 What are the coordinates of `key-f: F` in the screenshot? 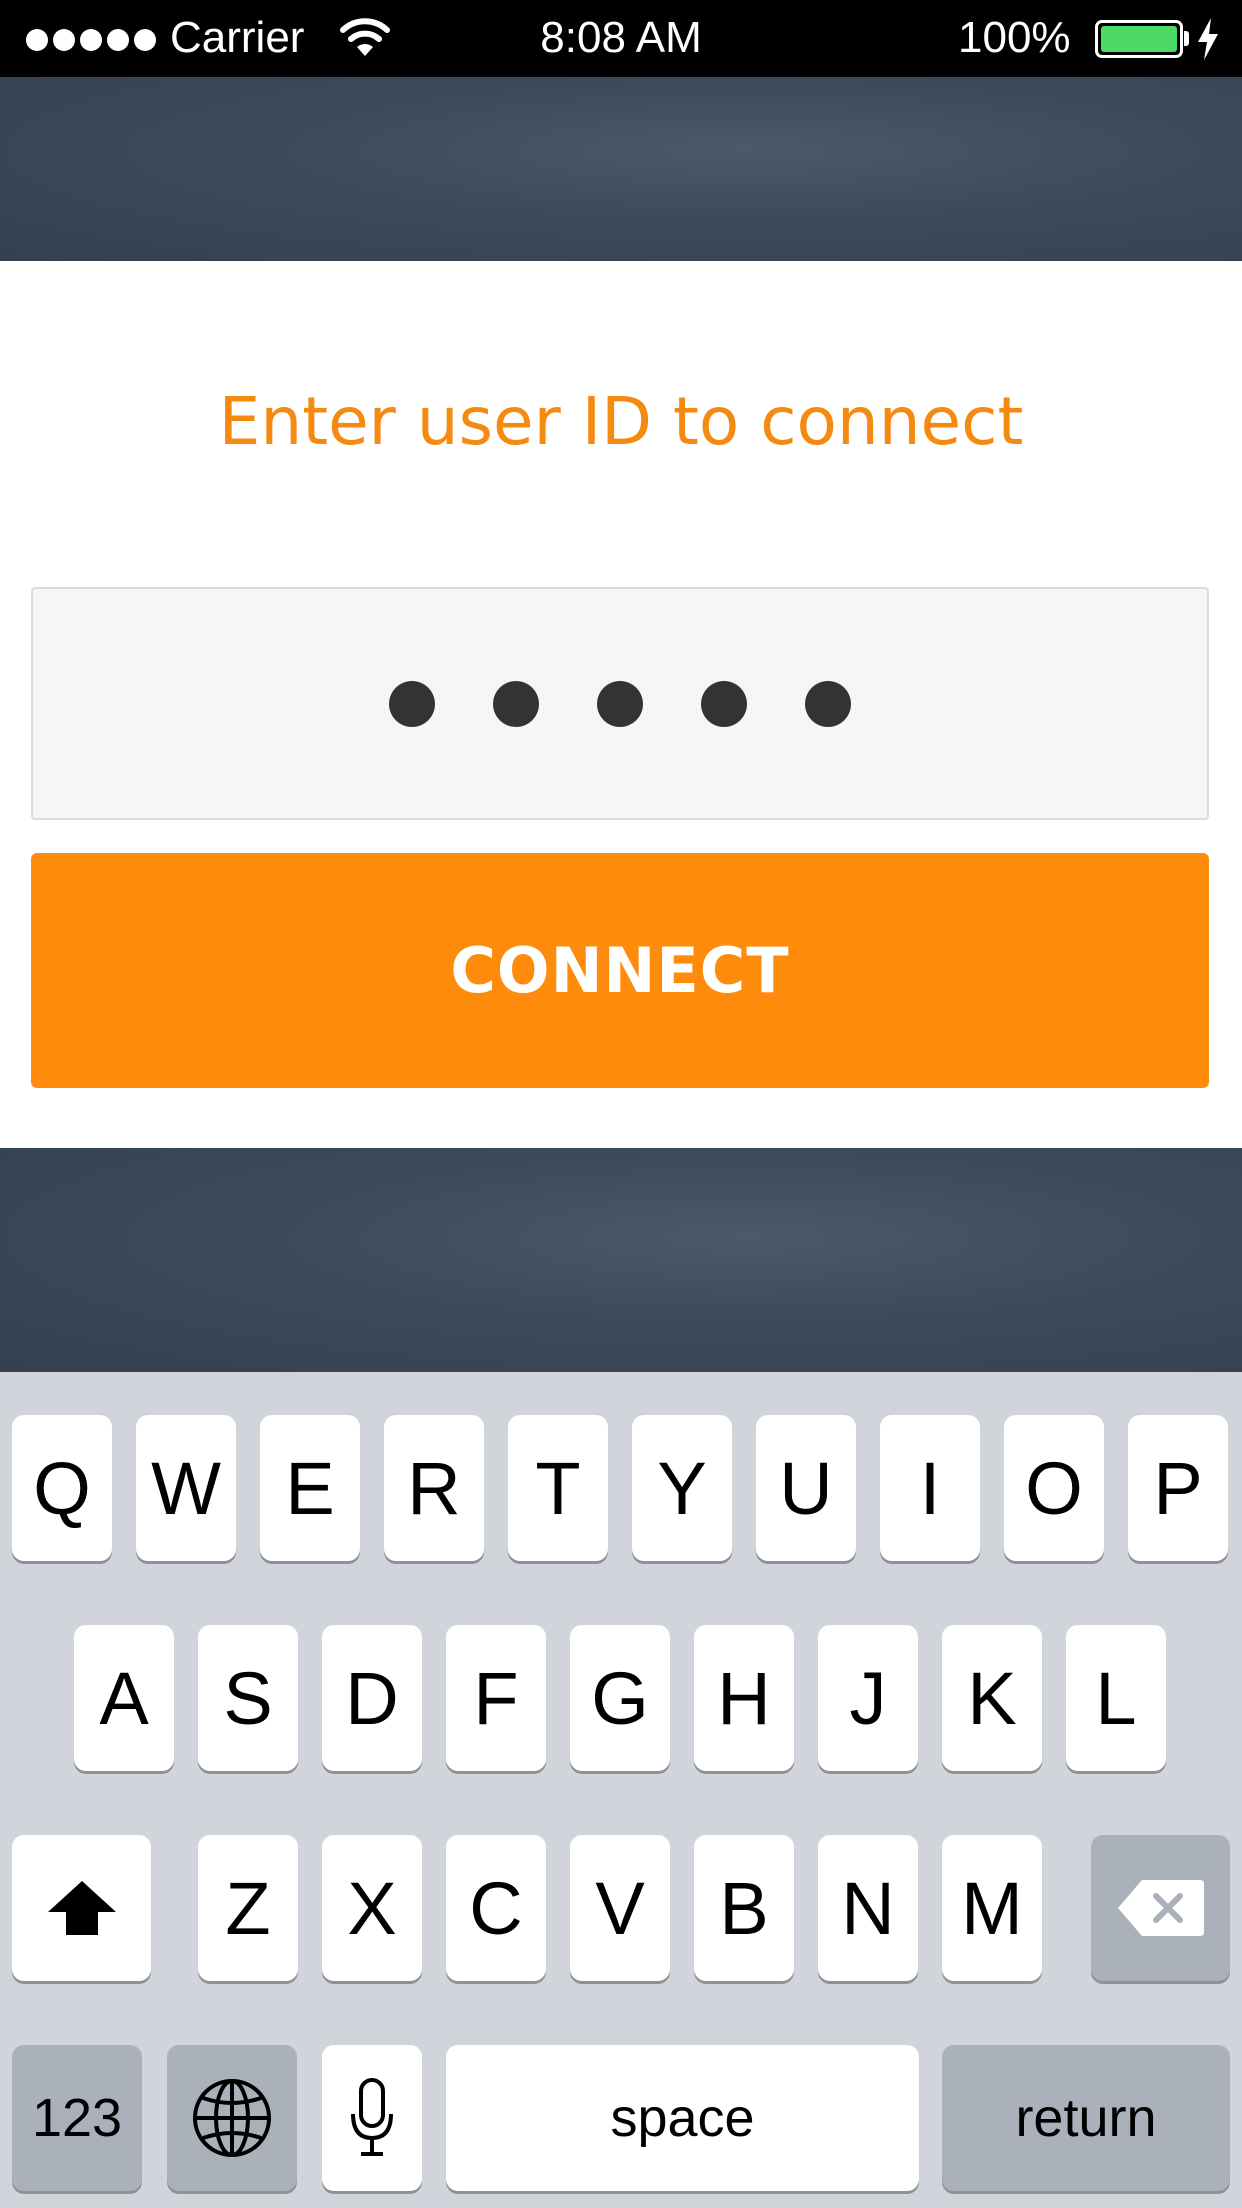 It's located at (496, 1698).